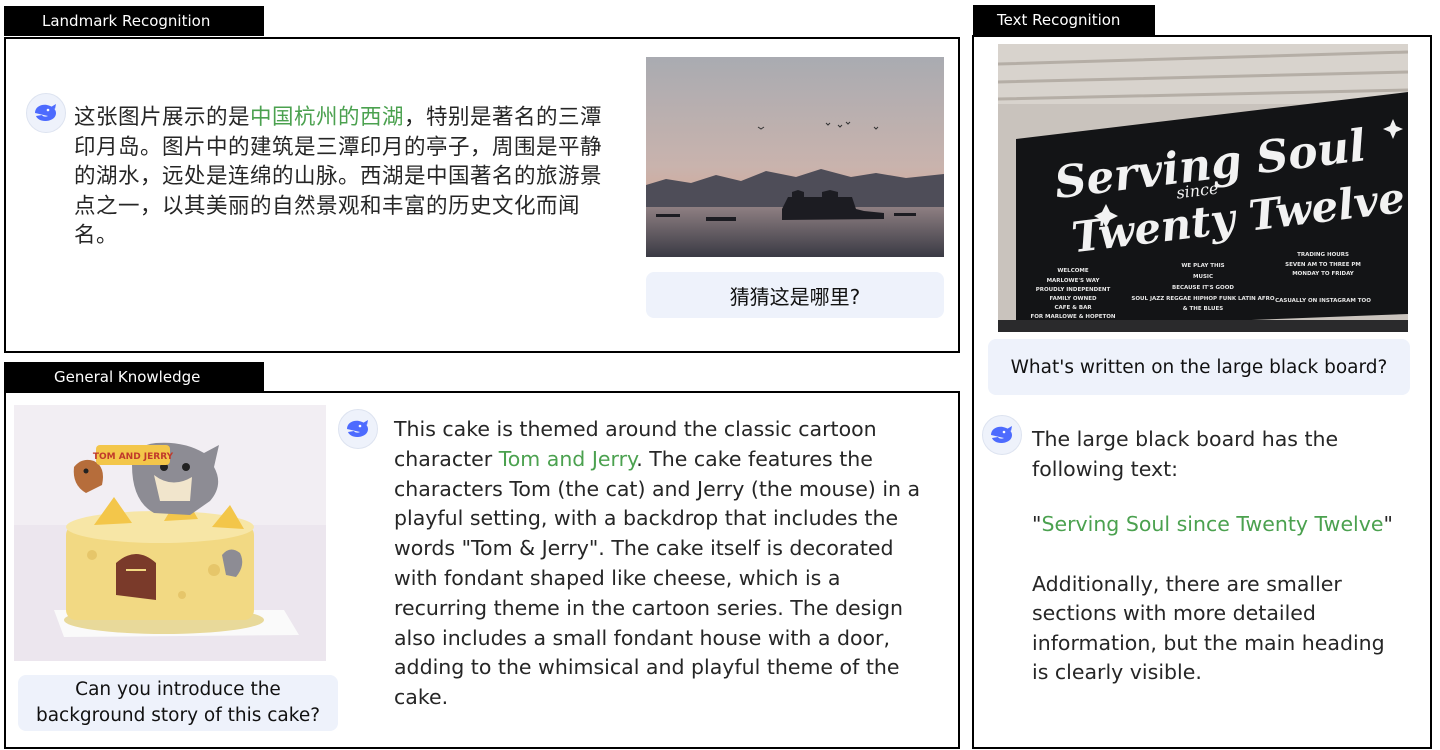 Image resolution: width=1440 pixels, height=750 pixels. What do you see at coordinates (1202, 299) in the screenshot?
I see `sign-col2-3: SOUL JAZZ REGGAE HIPHOP FUNK LATIN AFRO` at bounding box center [1202, 299].